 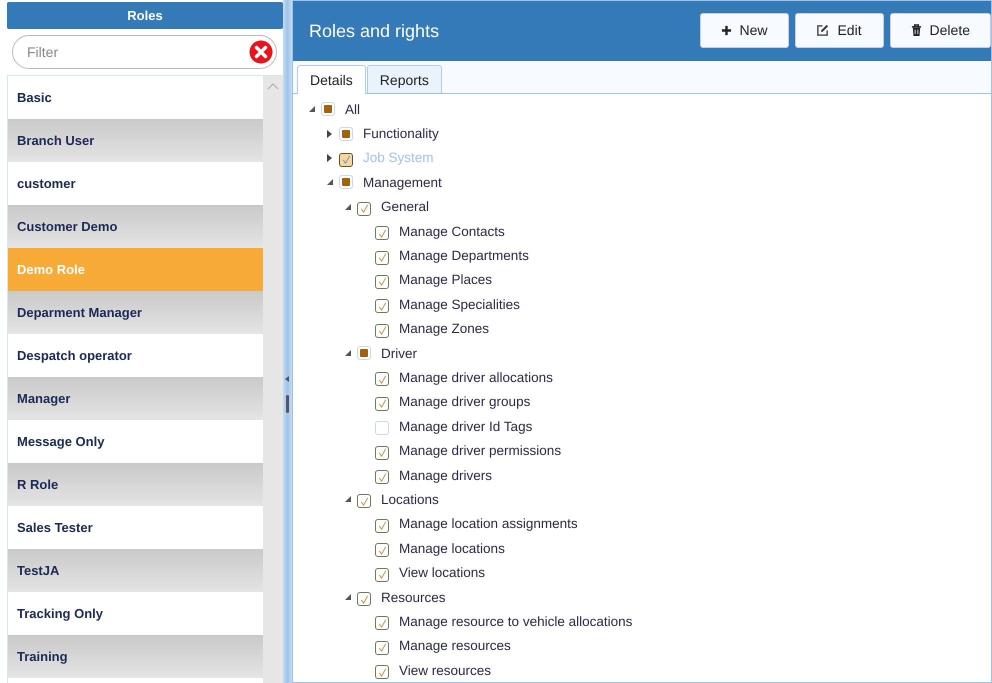 What do you see at coordinates (287, 379) in the screenshot?
I see `collapse-icon` at bounding box center [287, 379].